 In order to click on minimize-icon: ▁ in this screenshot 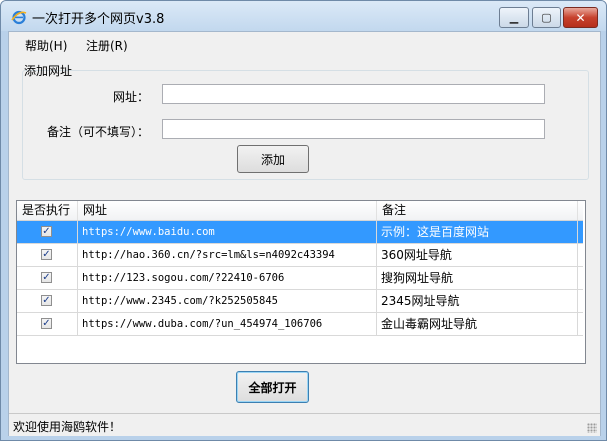, I will do `click(514, 17)`.